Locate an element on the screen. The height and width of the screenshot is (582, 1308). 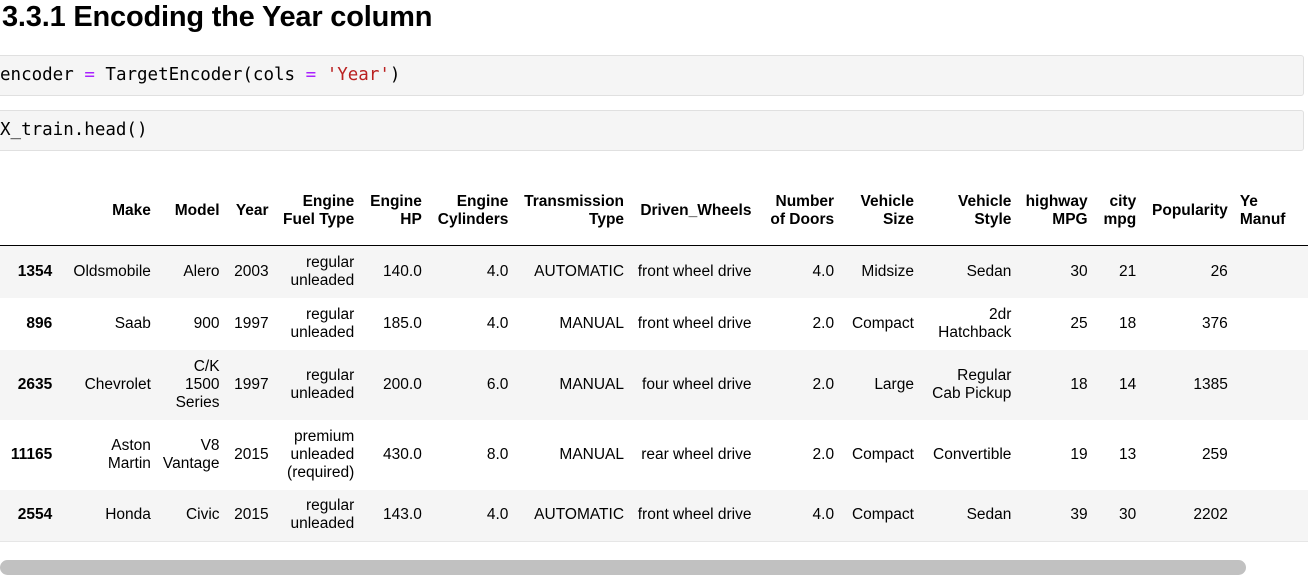
table-cell: rear wheel drive is located at coordinates (696, 454).